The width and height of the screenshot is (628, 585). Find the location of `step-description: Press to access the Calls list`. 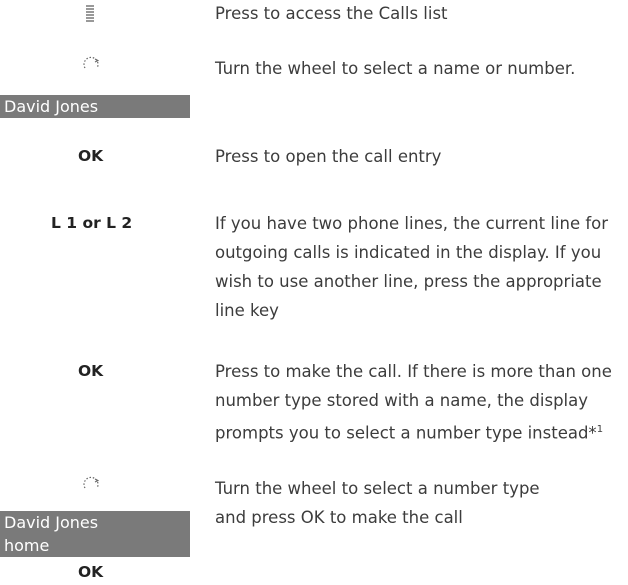

step-description: Press to access the Calls list is located at coordinates (331, 13).